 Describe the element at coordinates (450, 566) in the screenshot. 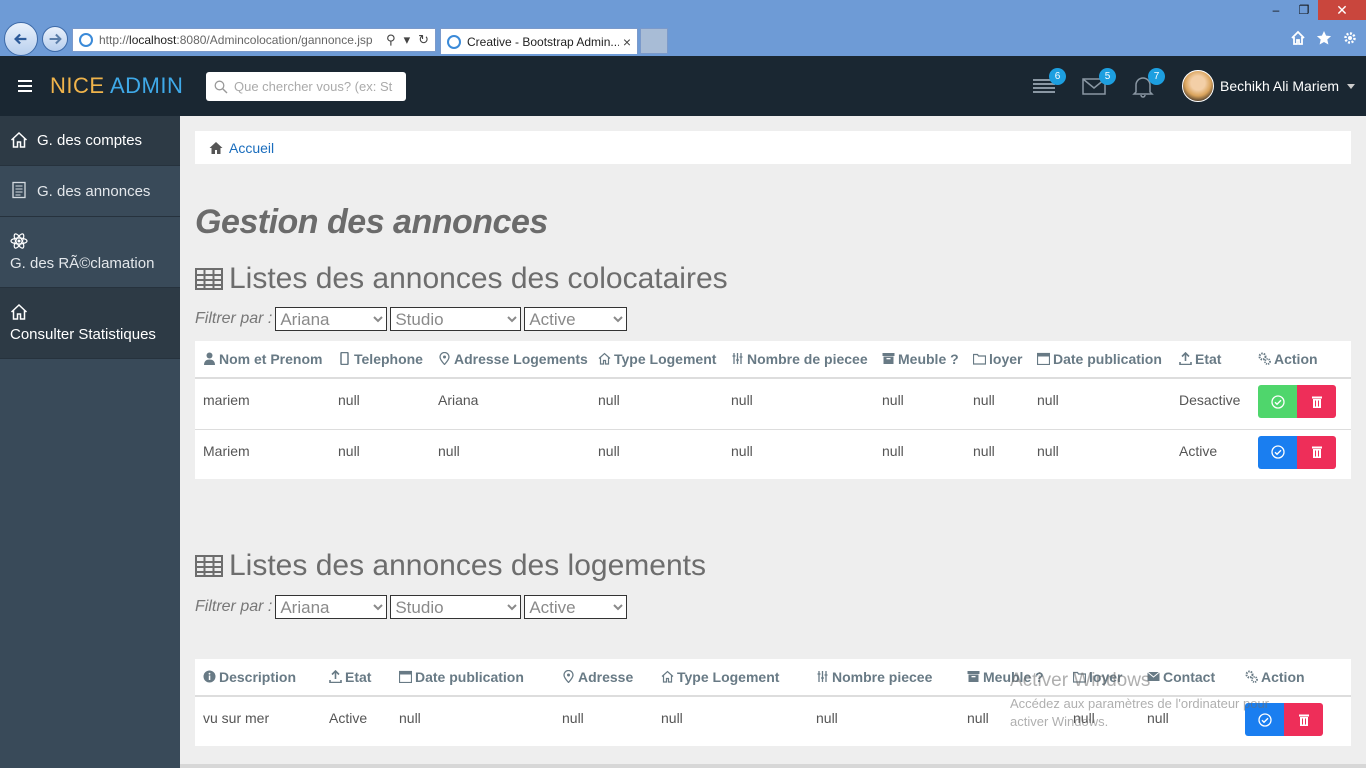

I see `section-title-logements: Listes des annonces des logements` at that location.